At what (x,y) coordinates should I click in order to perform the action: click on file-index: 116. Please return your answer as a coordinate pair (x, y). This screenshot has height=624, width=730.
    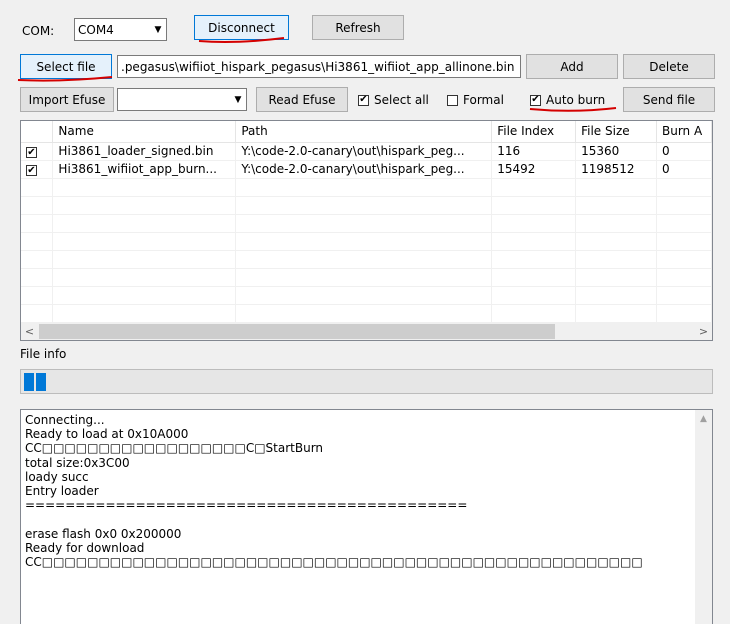
    Looking at the image, I should click on (534, 151).